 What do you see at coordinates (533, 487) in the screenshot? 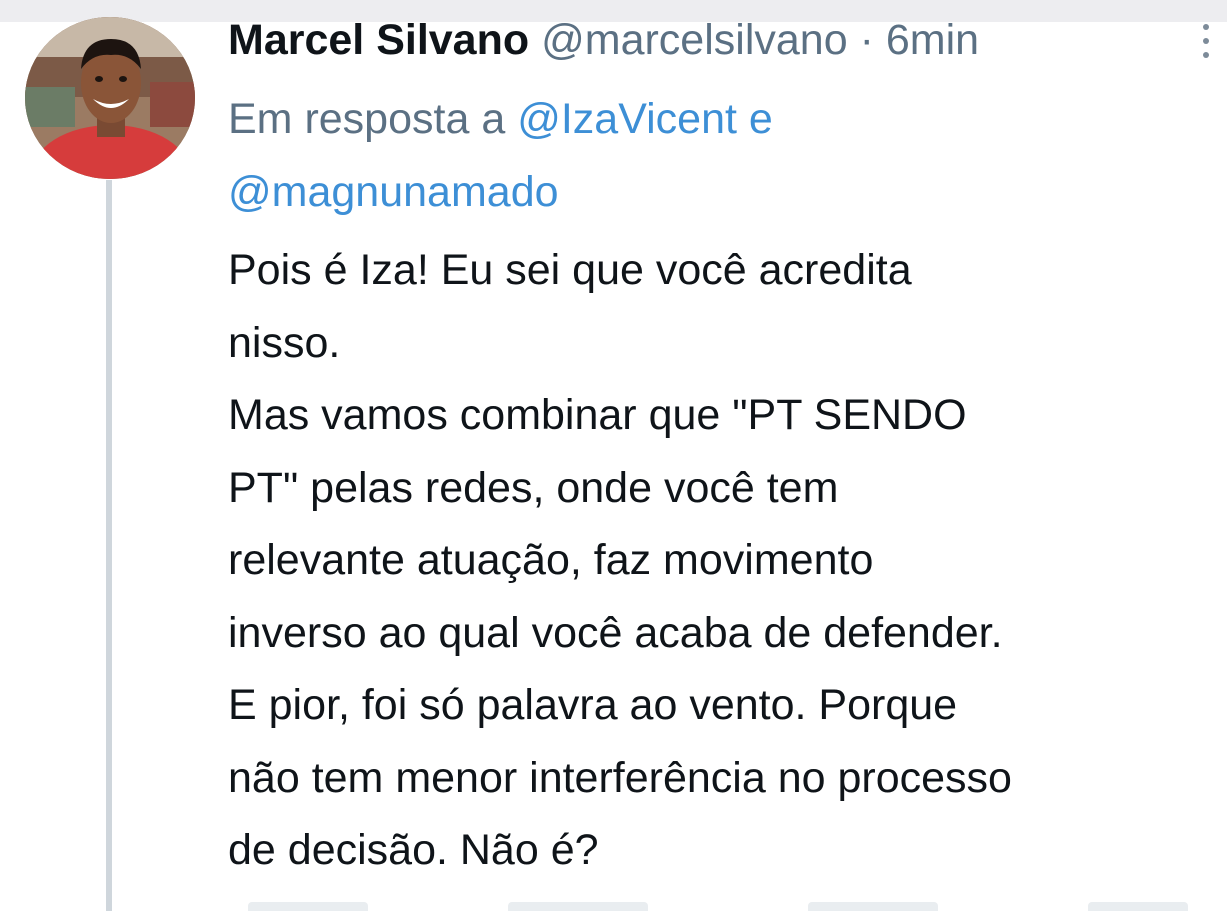
I see `tweet-text-line: PT" pelas redes, onde você tem` at bounding box center [533, 487].